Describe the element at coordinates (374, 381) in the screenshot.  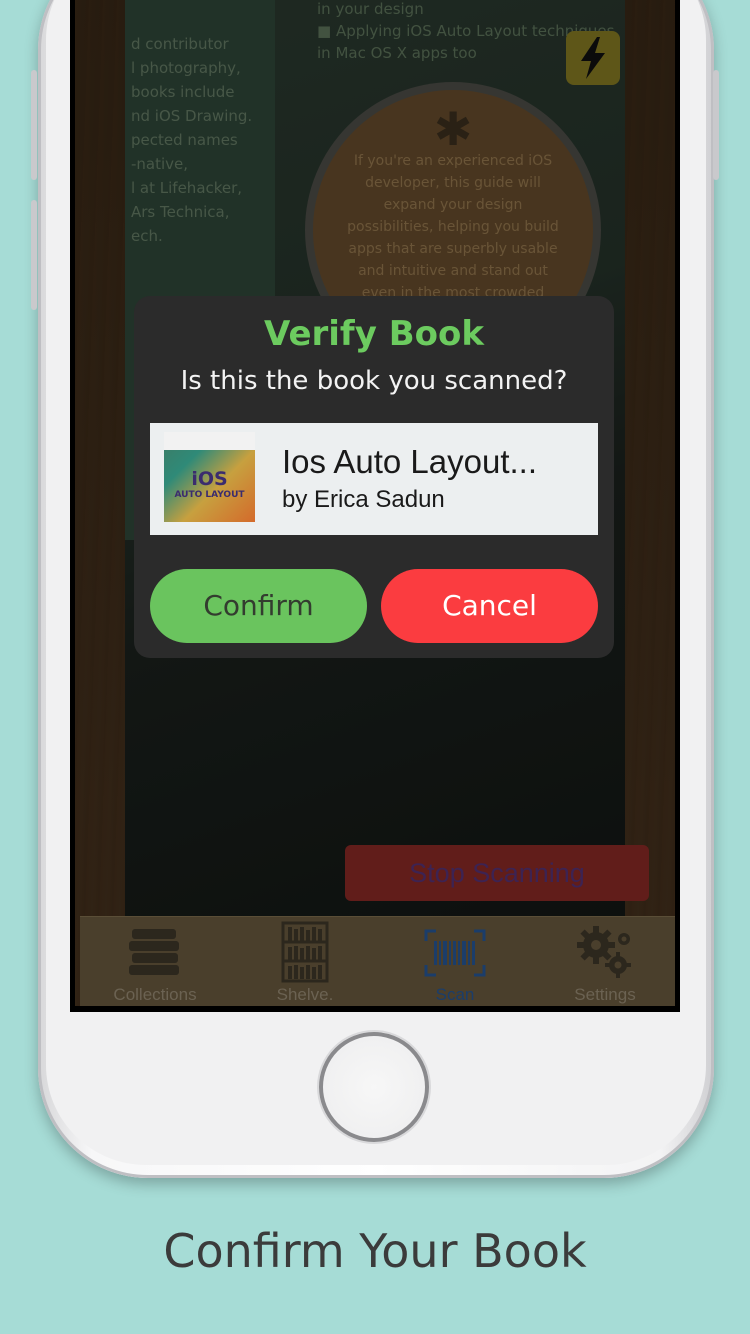
I see `dialog-subtitle: Is this the book you scanned?` at that location.